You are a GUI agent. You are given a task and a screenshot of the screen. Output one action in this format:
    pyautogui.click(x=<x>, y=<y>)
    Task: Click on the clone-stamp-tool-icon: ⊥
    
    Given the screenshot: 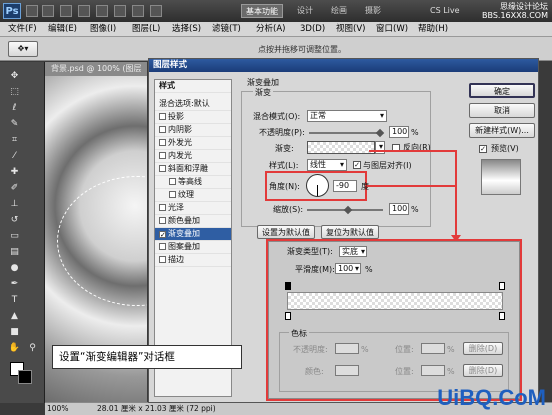 What is the action you would take?
    pyautogui.click(x=14, y=204)
    